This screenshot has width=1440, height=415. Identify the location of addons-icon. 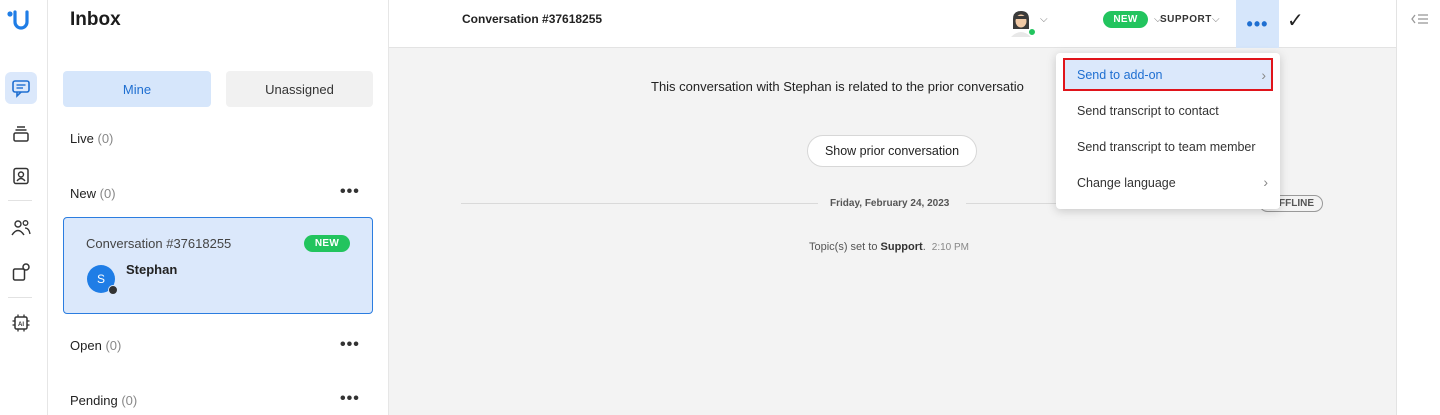
(21, 272).